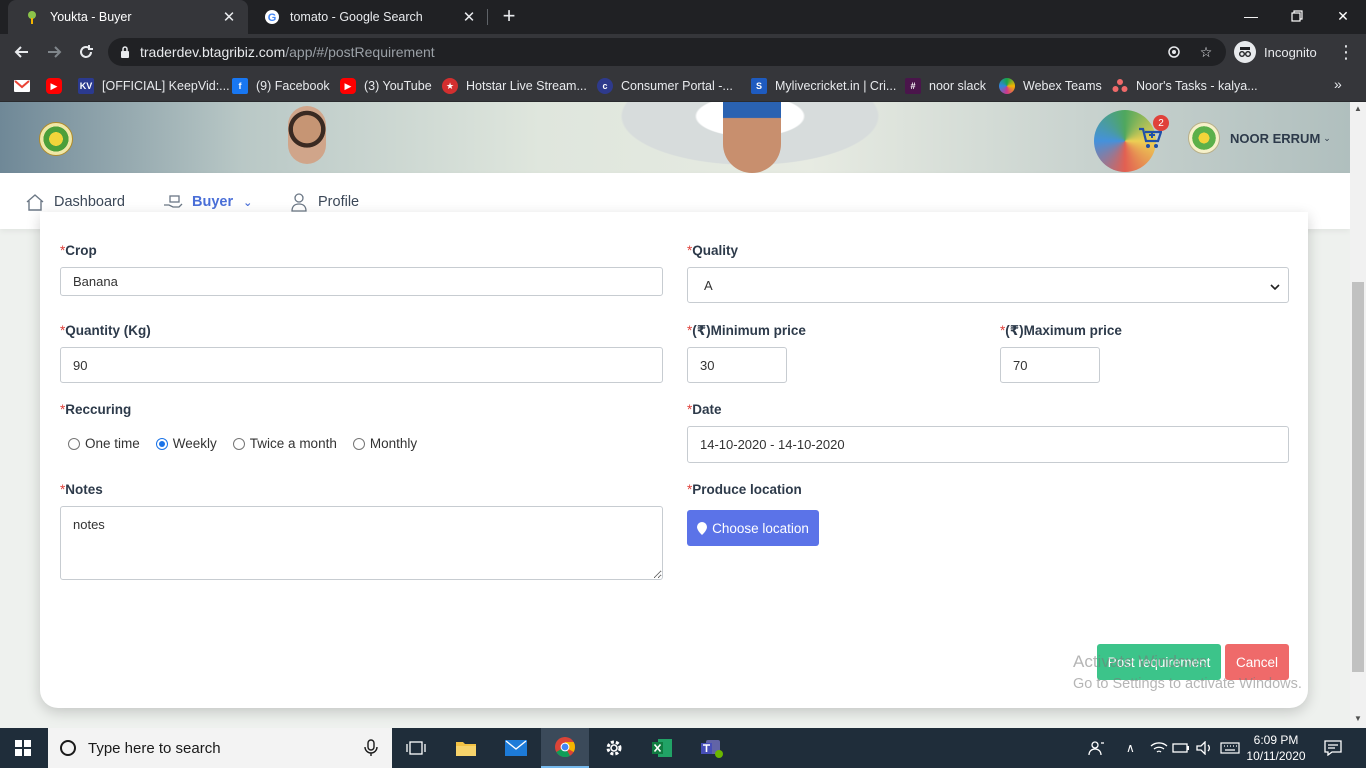  Describe the element at coordinates (23, 748) in the screenshot. I see `windows-start-icon` at that location.